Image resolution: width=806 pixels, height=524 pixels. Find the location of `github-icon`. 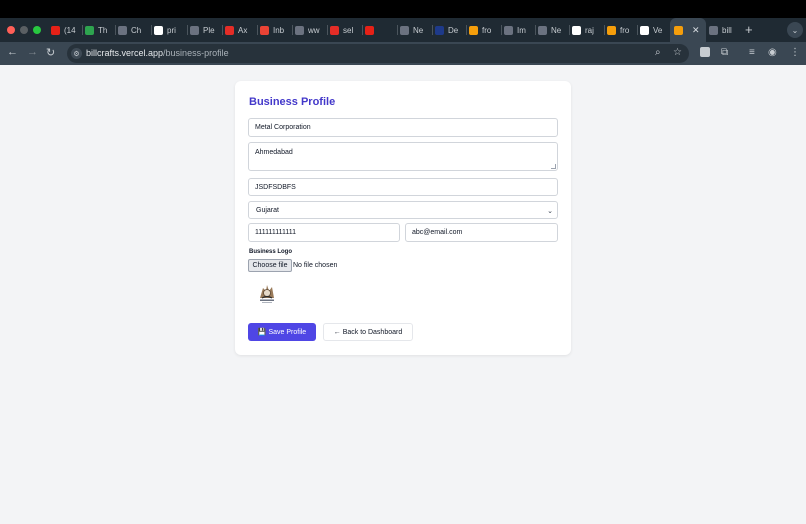

github-icon is located at coordinates (576, 30).